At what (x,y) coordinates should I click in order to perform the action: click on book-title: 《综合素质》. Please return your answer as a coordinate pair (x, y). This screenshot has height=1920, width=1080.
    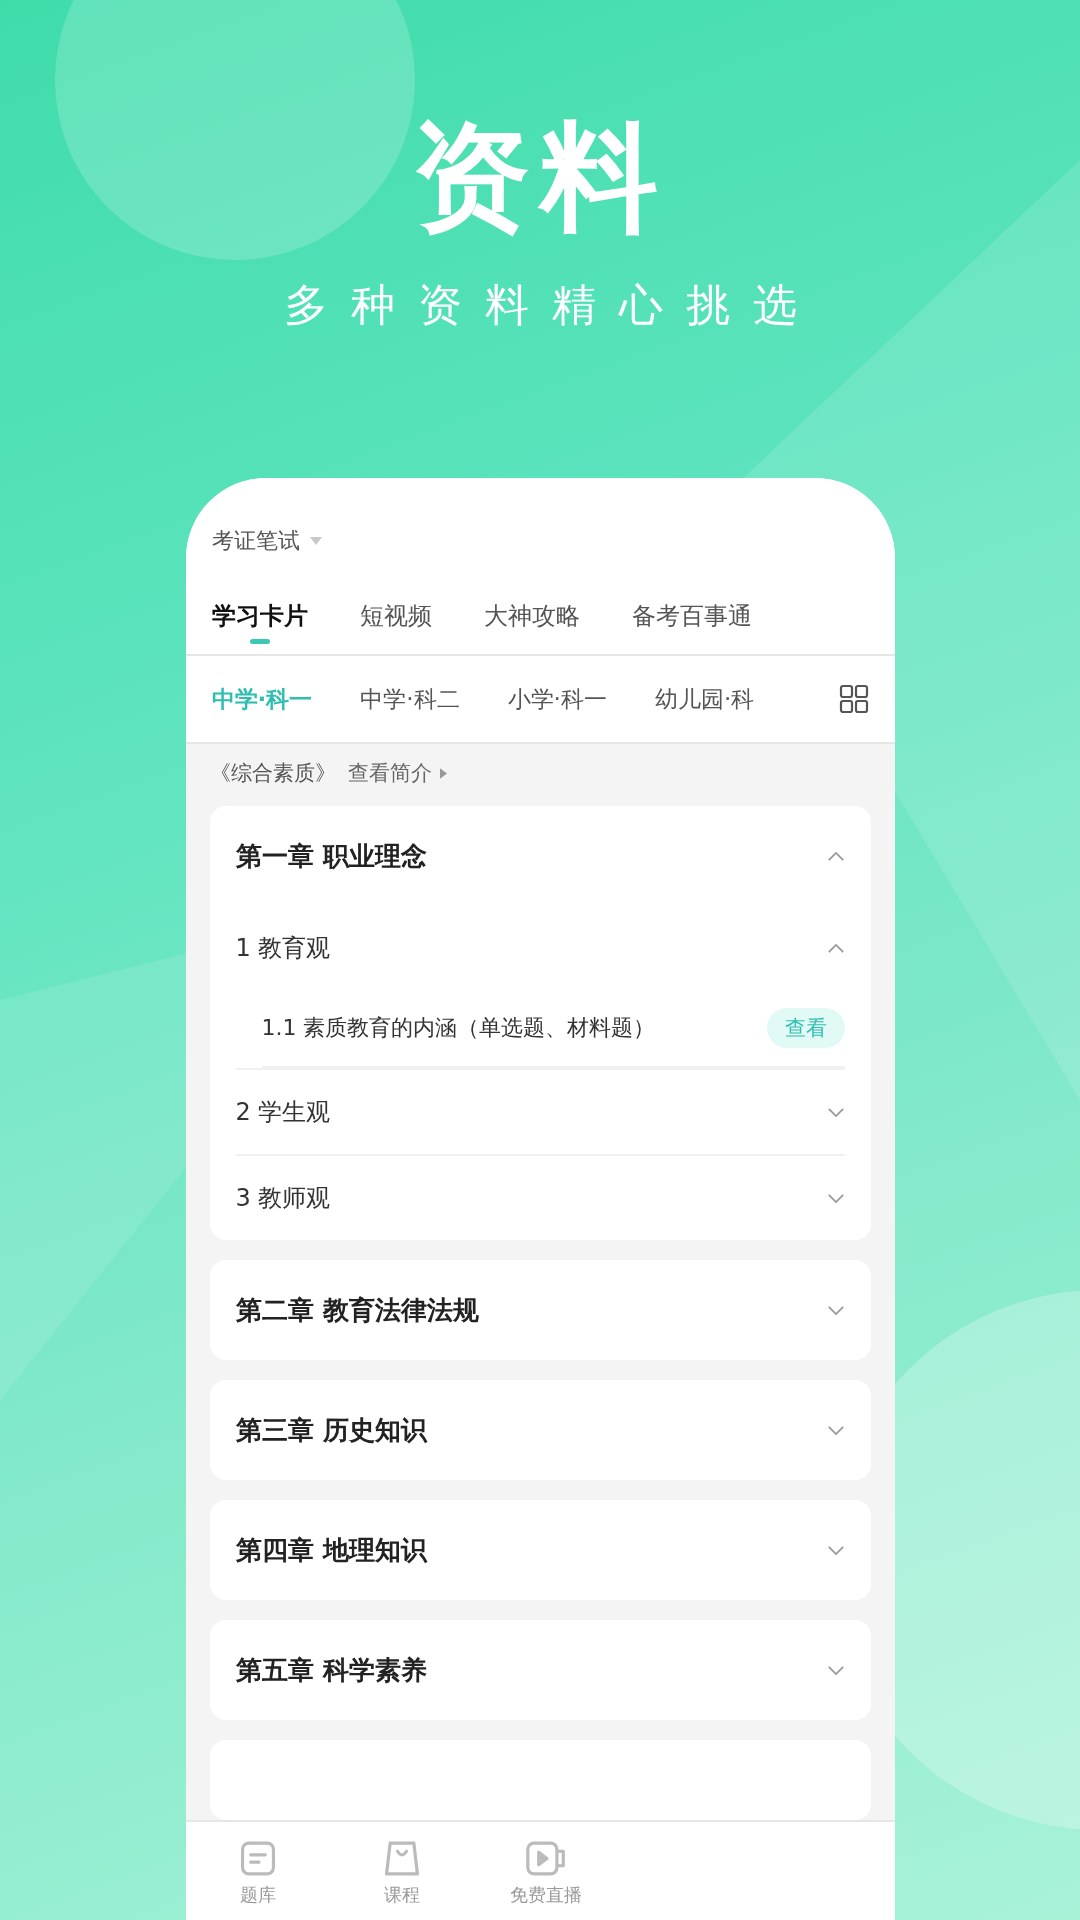
    Looking at the image, I should click on (272, 773).